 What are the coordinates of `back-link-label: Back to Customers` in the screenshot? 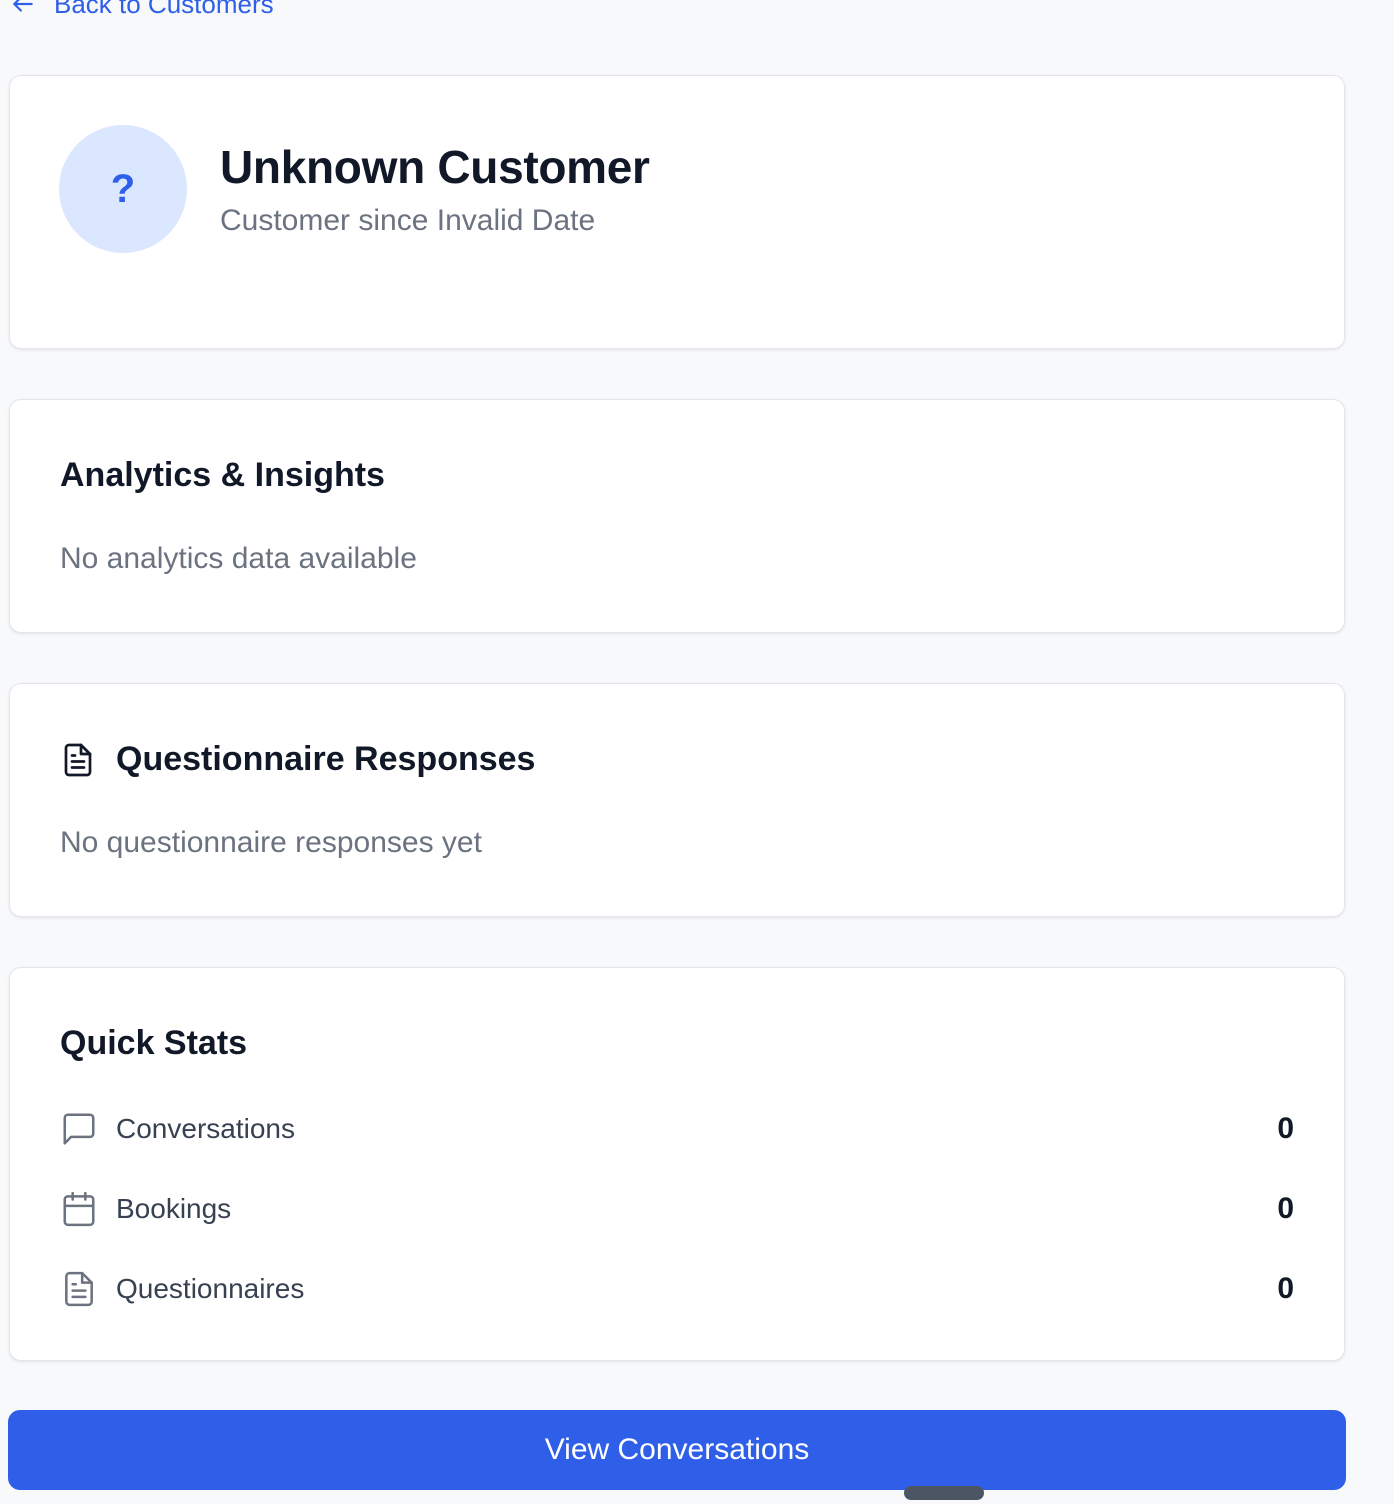 It's located at (164, 9).